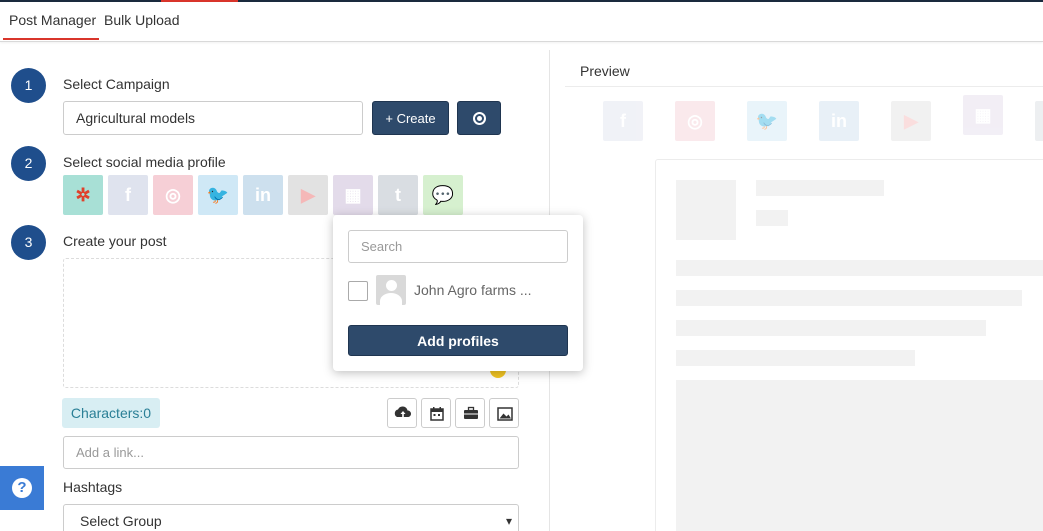 The image size is (1043, 531). Describe the element at coordinates (911, 121) in the screenshot. I see `preview-youtube-icon: ▶` at that location.